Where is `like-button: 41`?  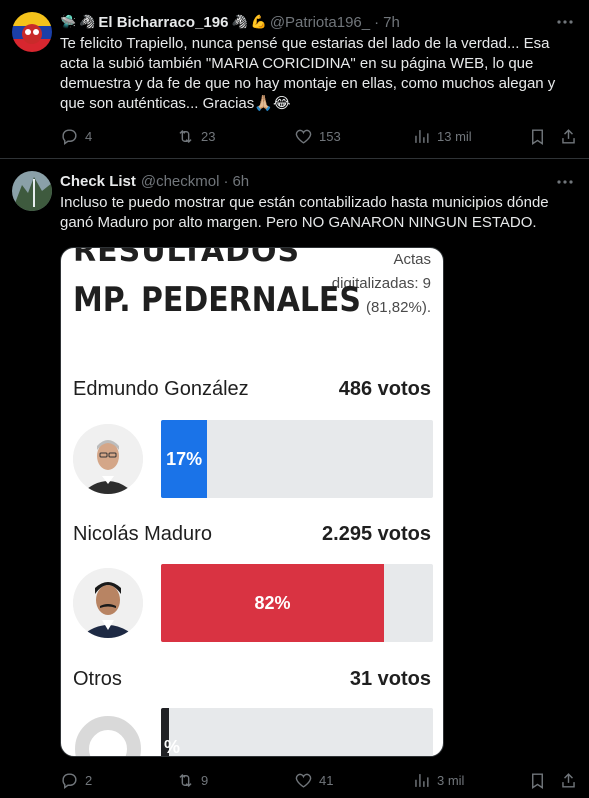 like-button: 41 is located at coordinates (313, 780).